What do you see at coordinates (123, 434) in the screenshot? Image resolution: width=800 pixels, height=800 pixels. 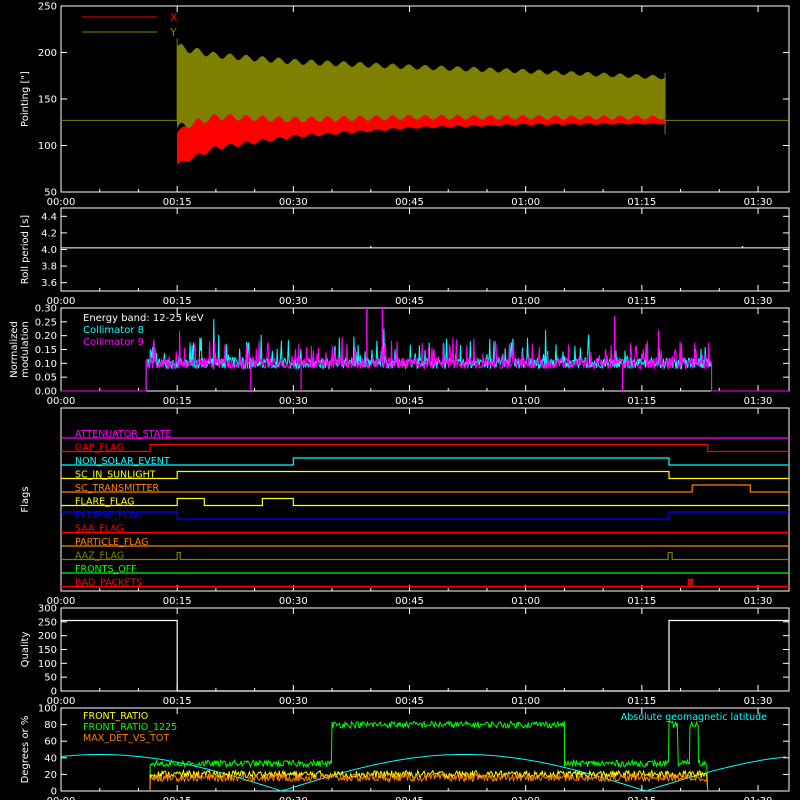 I see `flag-label-attenuator-state: ATTENUATOR_STATE` at bounding box center [123, 434].